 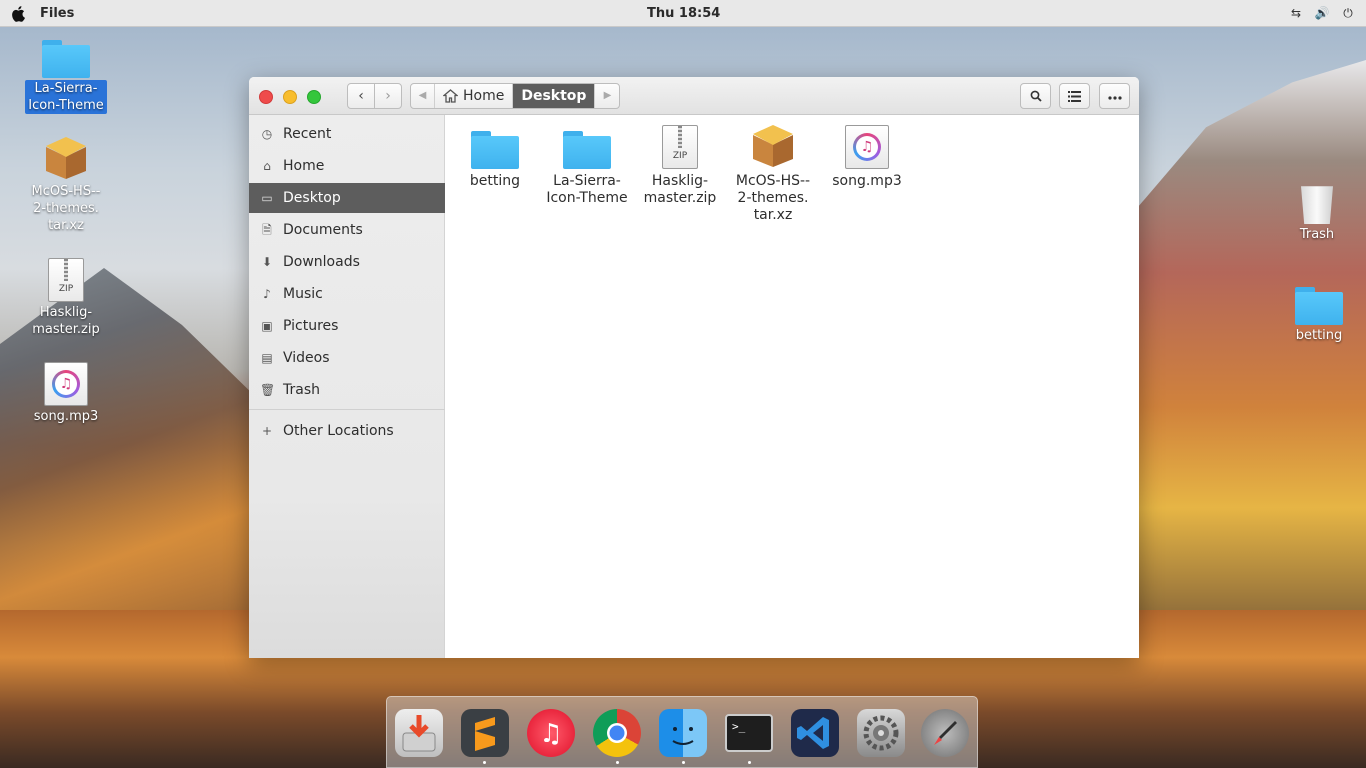 I want to click on file-name: tar.xz, so click(x=773, y=215).